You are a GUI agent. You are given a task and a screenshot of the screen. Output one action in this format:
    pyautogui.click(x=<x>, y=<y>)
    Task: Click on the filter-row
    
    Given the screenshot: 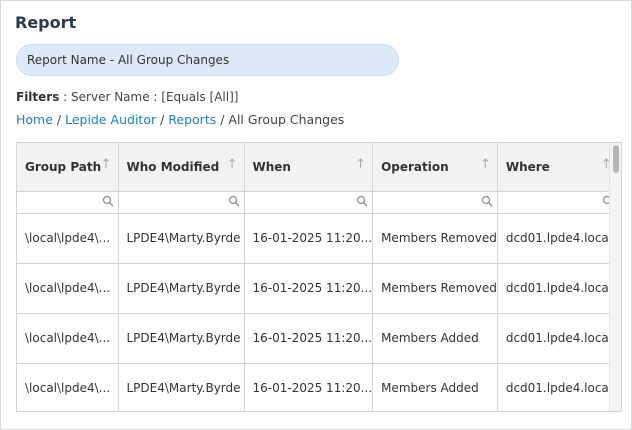 What is the action you would take?
    pyautogui.click(x=318, y=202)
    